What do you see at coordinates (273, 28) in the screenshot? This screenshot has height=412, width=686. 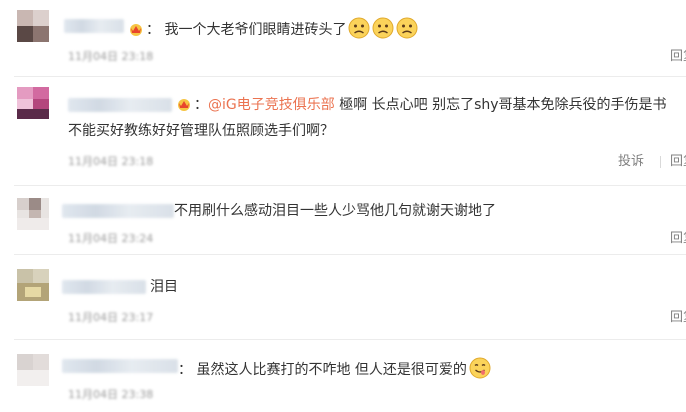 I see `comment-text: ： 我一个大老爷们眼睛进砖头了` at bounding box center [273, 28].